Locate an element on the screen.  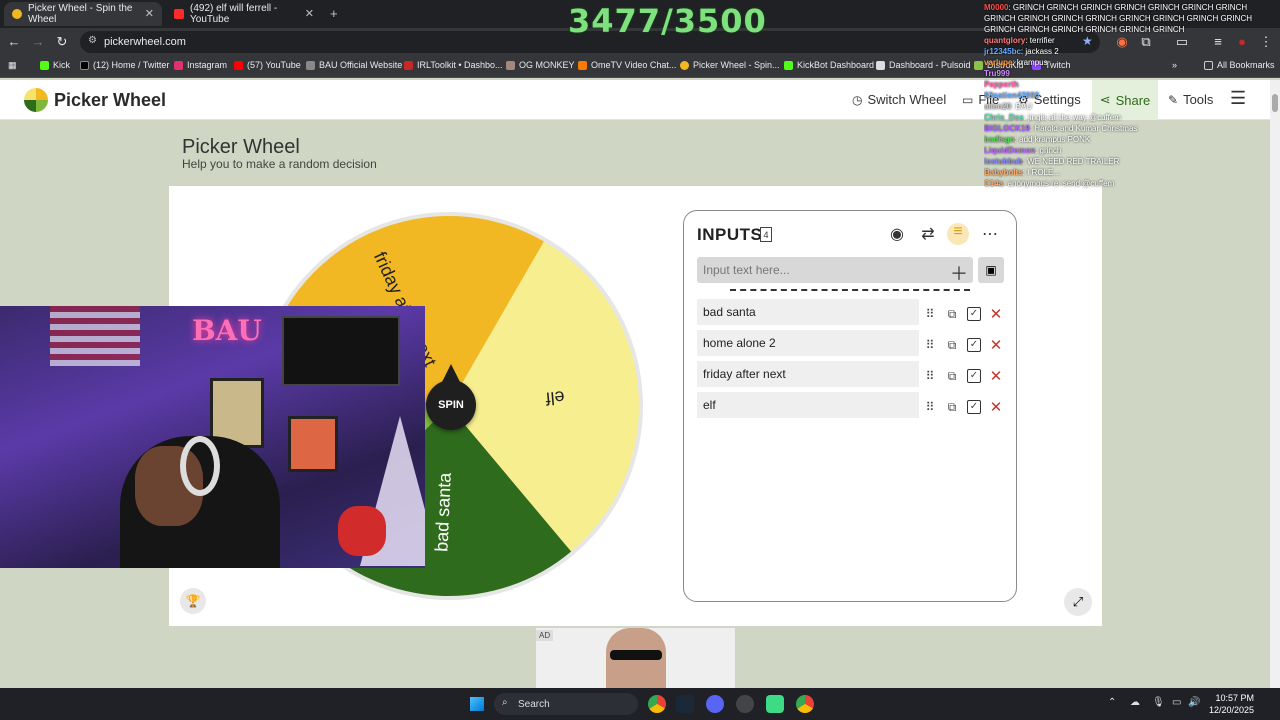
tab-youtube: (492) elf will ferrell - YouTube ✕ is located at coordinates (244, 14).